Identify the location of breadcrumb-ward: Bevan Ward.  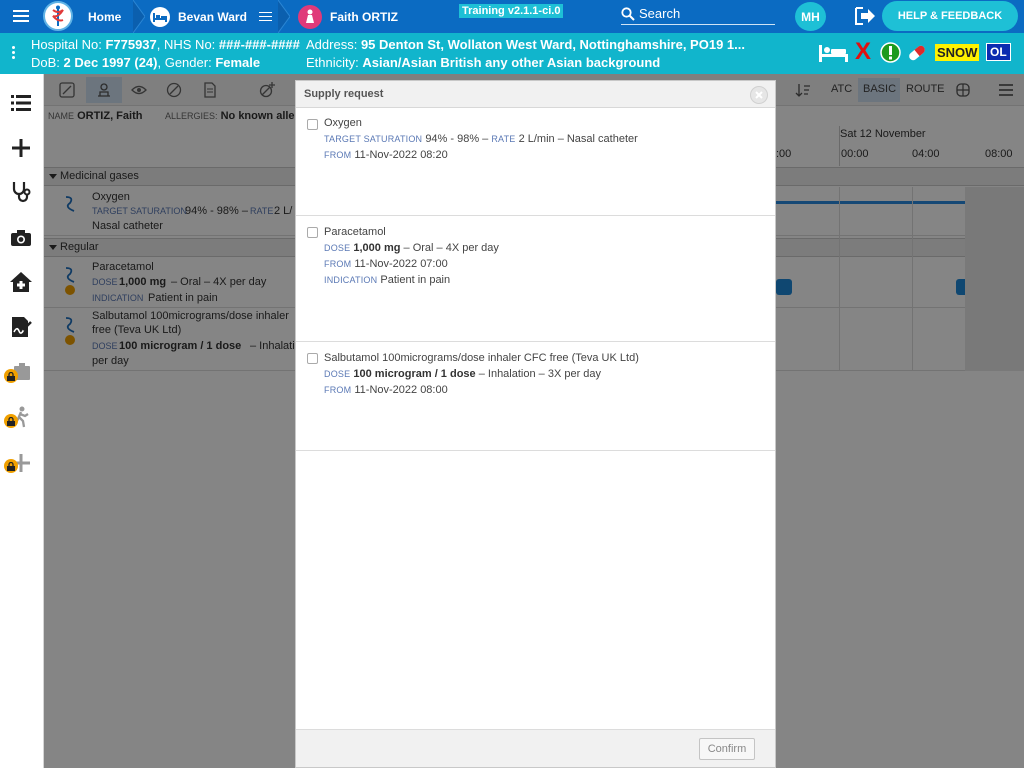
(211, 16).